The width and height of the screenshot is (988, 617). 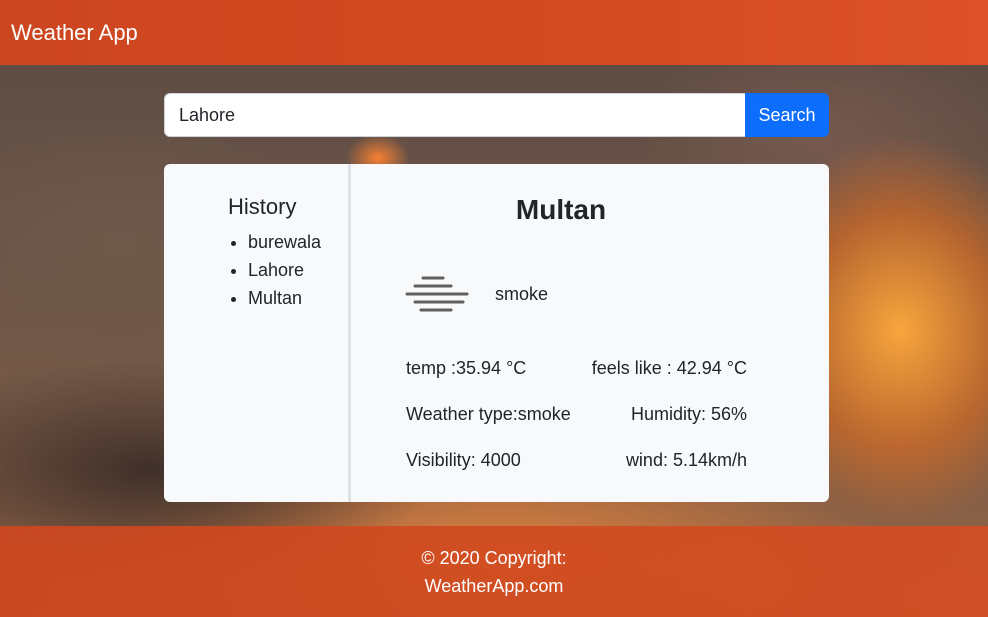 I want to click on search-bar: Search, so click(x=496, y=115).